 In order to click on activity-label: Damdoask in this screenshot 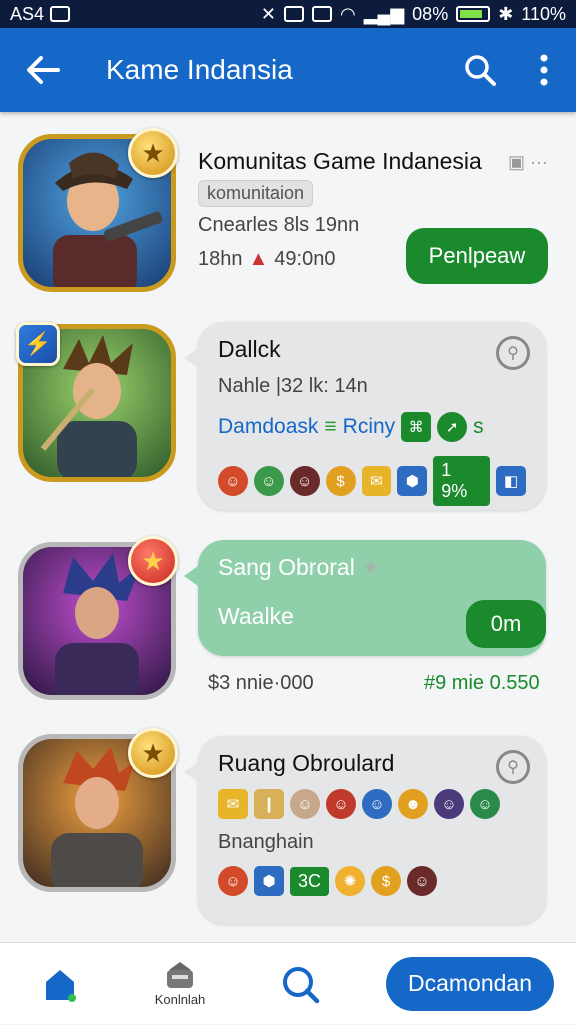, I will do `click(268, 426)`.